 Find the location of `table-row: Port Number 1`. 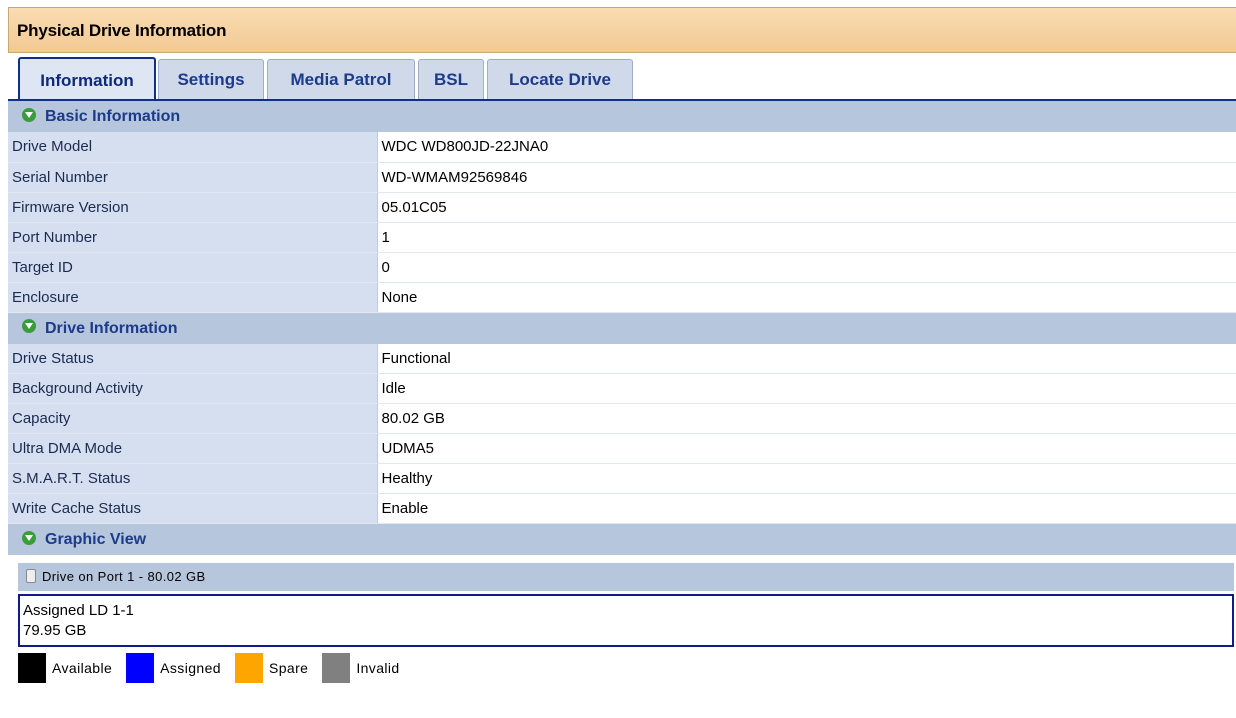

table-row: Port Number 1 is located at coordinates (622, 237).